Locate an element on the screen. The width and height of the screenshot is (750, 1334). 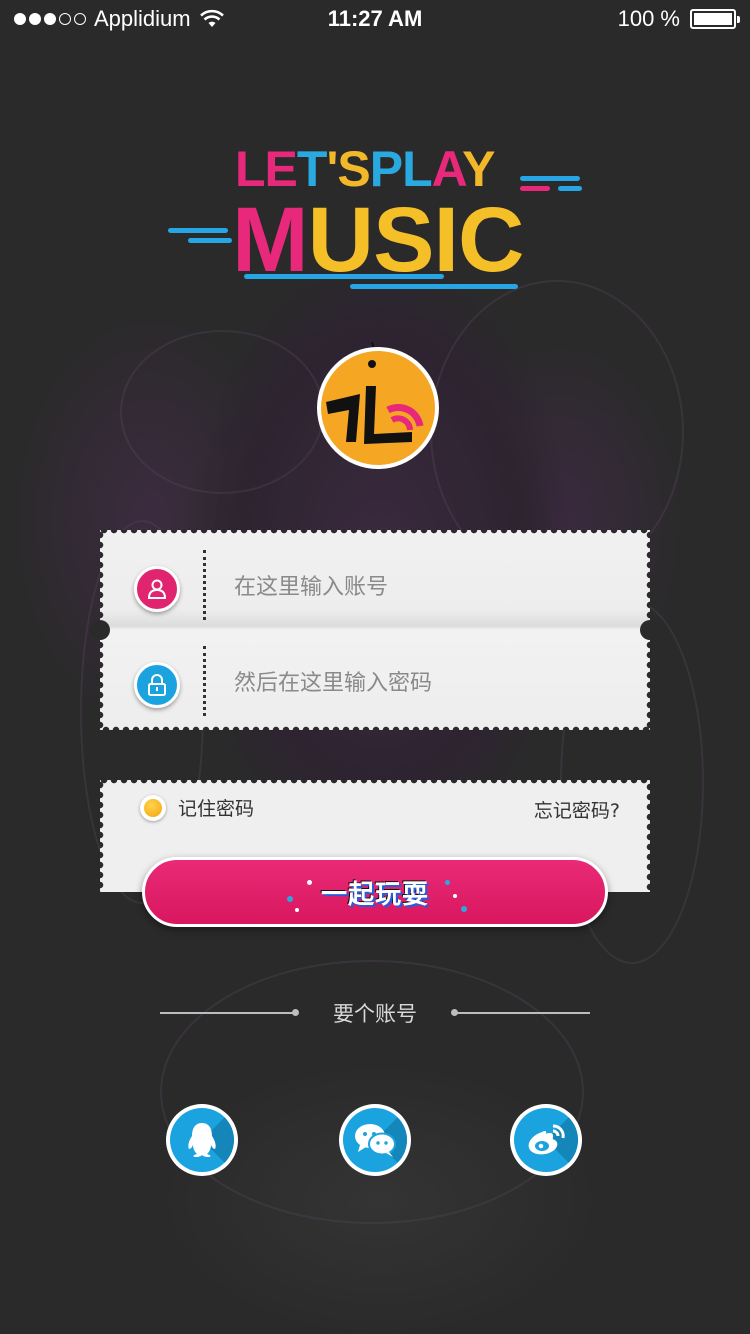
qq-penguin-icon is located at coordinates (202, 1140).